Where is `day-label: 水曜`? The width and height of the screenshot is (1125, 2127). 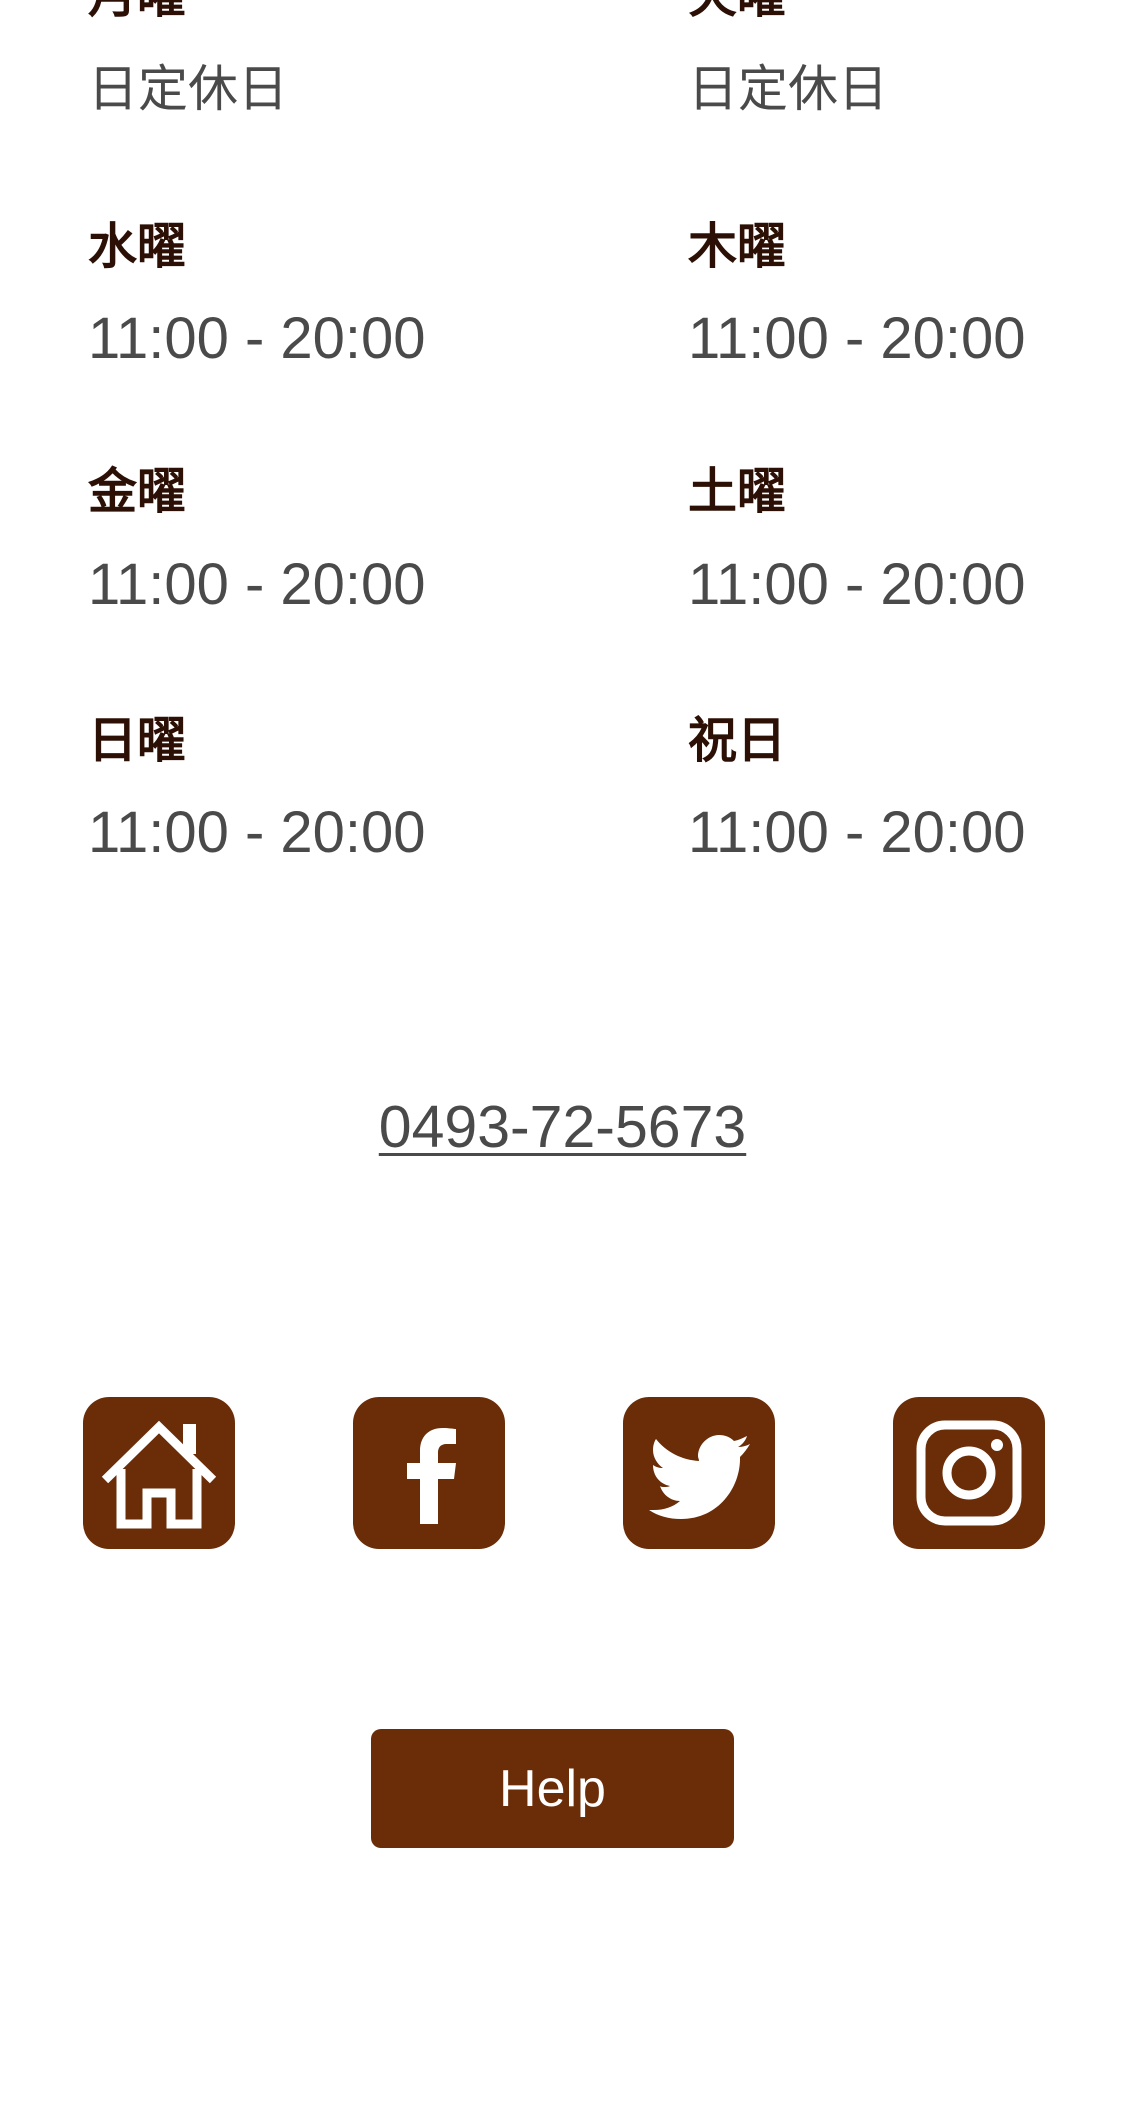 day-label: 水曜 is located at coordinates (137, 246).